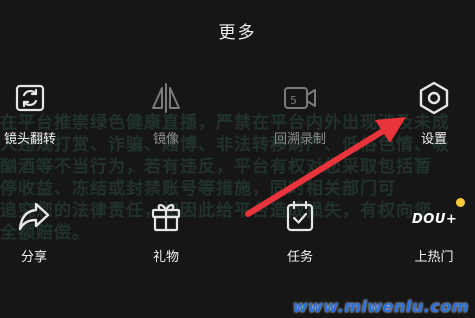 The height and width of the screenshot is (318, 475). What do you see at coordinates (380, 306) in the screenshot?
I see `site-watermark: www.miwenlu.com` at bounding box center [380, 306].